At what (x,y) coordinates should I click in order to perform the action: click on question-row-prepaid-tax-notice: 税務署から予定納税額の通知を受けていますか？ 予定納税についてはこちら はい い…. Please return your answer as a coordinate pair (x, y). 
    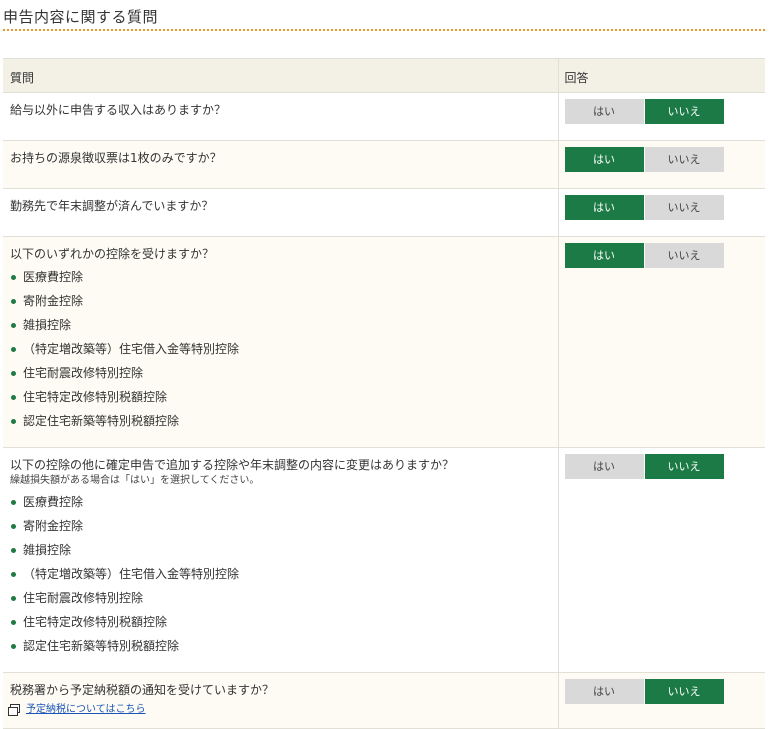
    Looking at the image, I should click on (384, 700).